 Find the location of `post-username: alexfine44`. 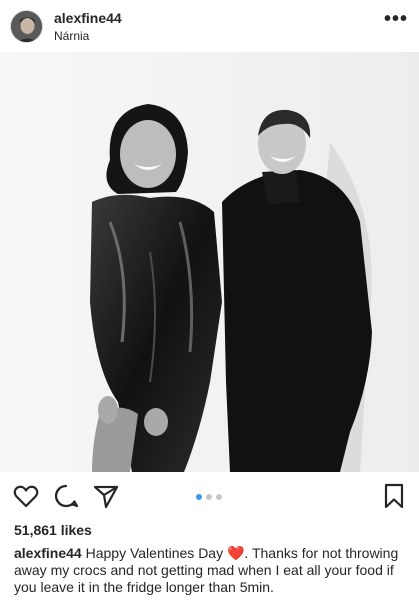

post-username: alexfine44 is located at coordinates (88, 18).